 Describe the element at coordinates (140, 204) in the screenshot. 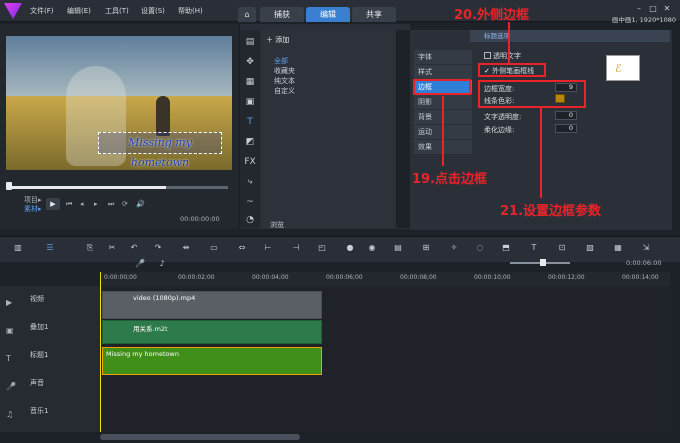

I see `volume-icon: 🔊` at that location.